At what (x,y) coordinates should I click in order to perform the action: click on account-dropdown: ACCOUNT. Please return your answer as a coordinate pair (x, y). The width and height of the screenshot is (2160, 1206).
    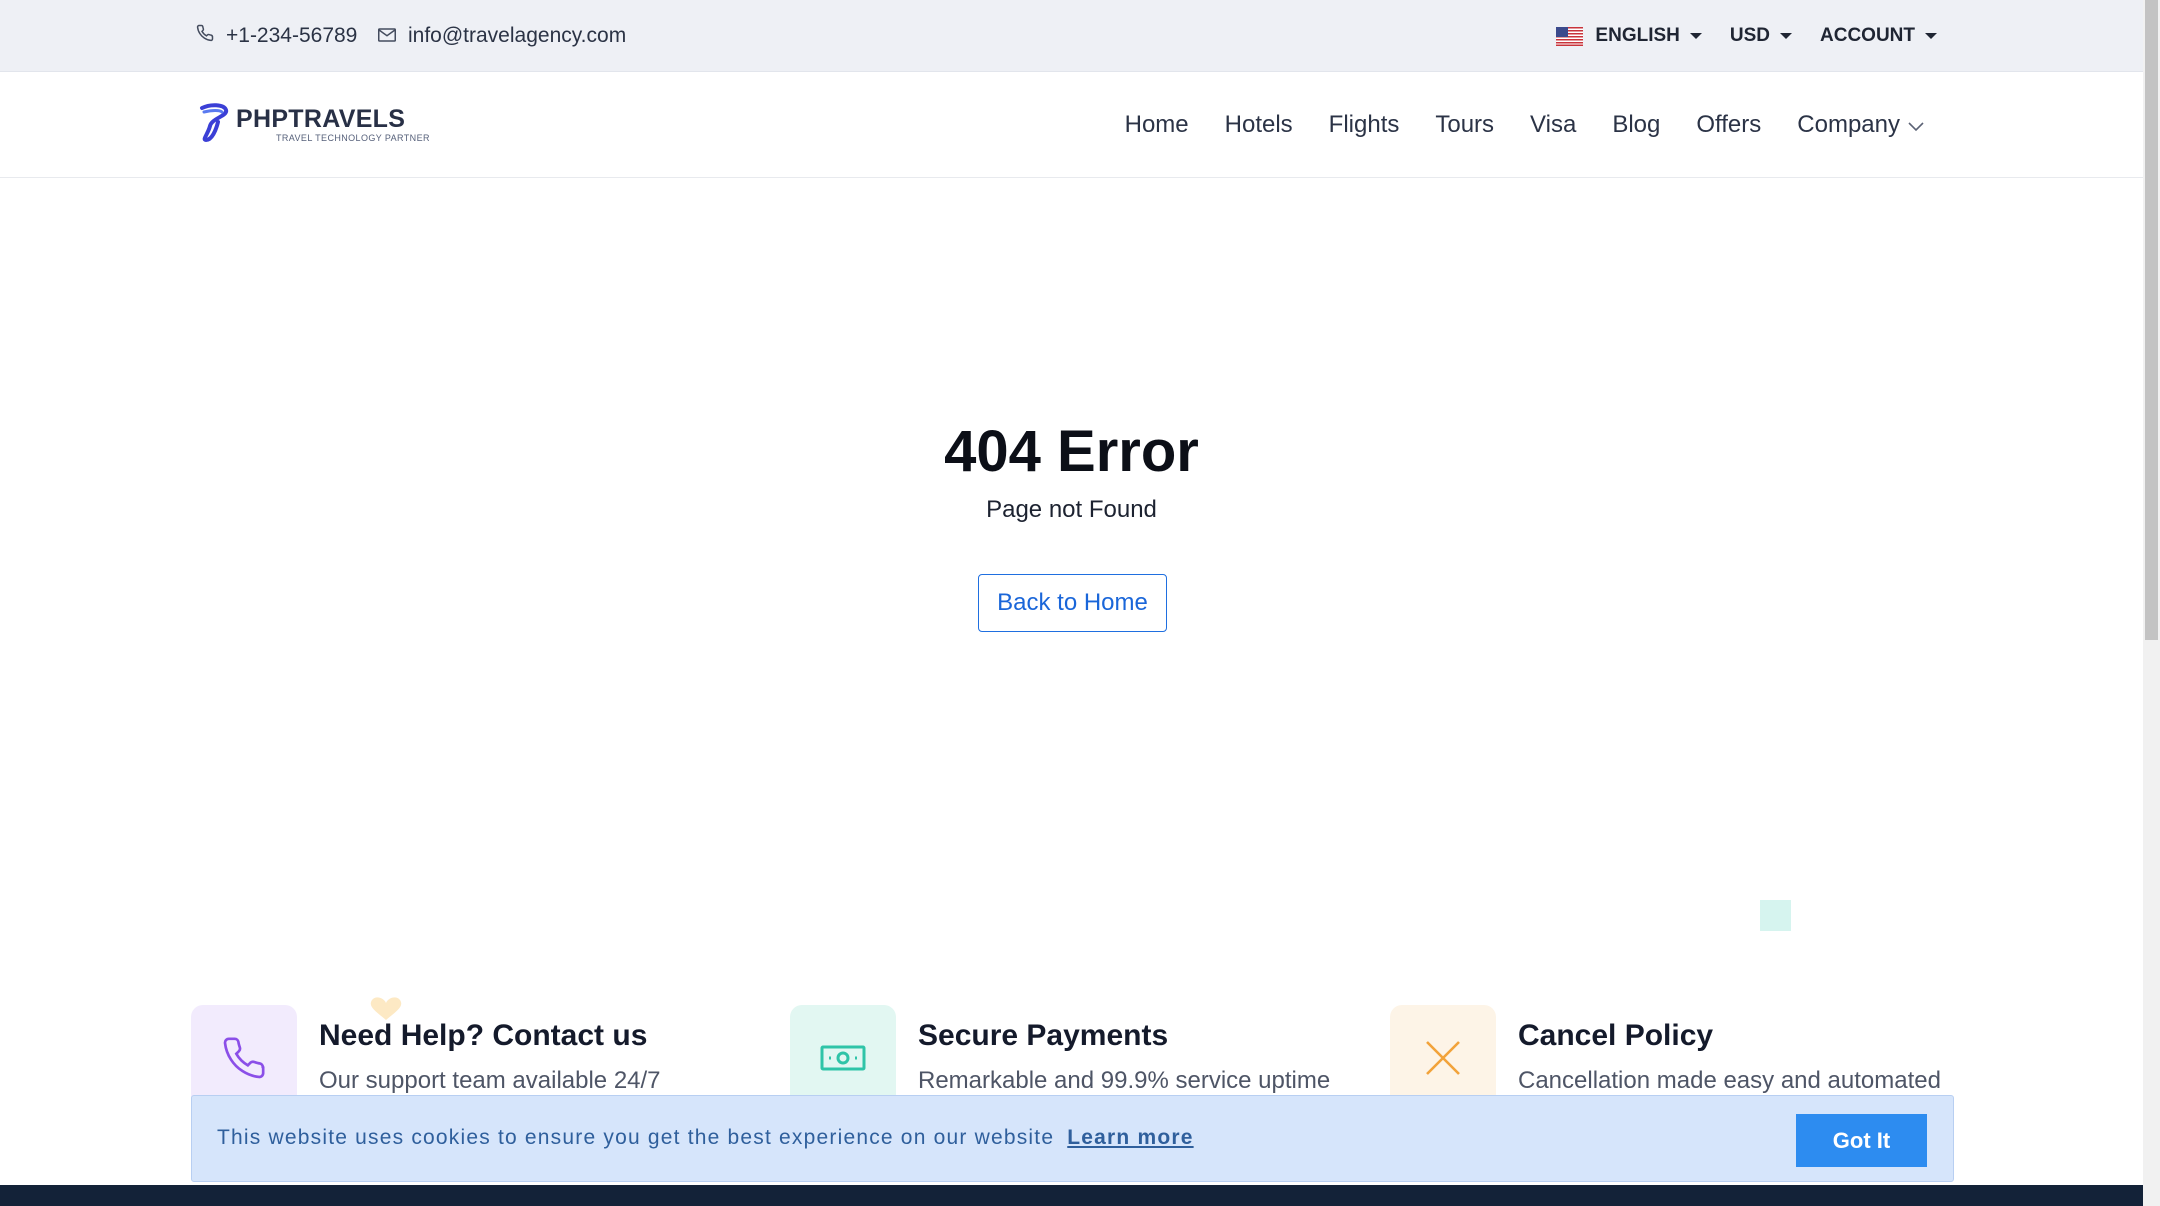
    Looking at the image, I should click on (1878, 36).